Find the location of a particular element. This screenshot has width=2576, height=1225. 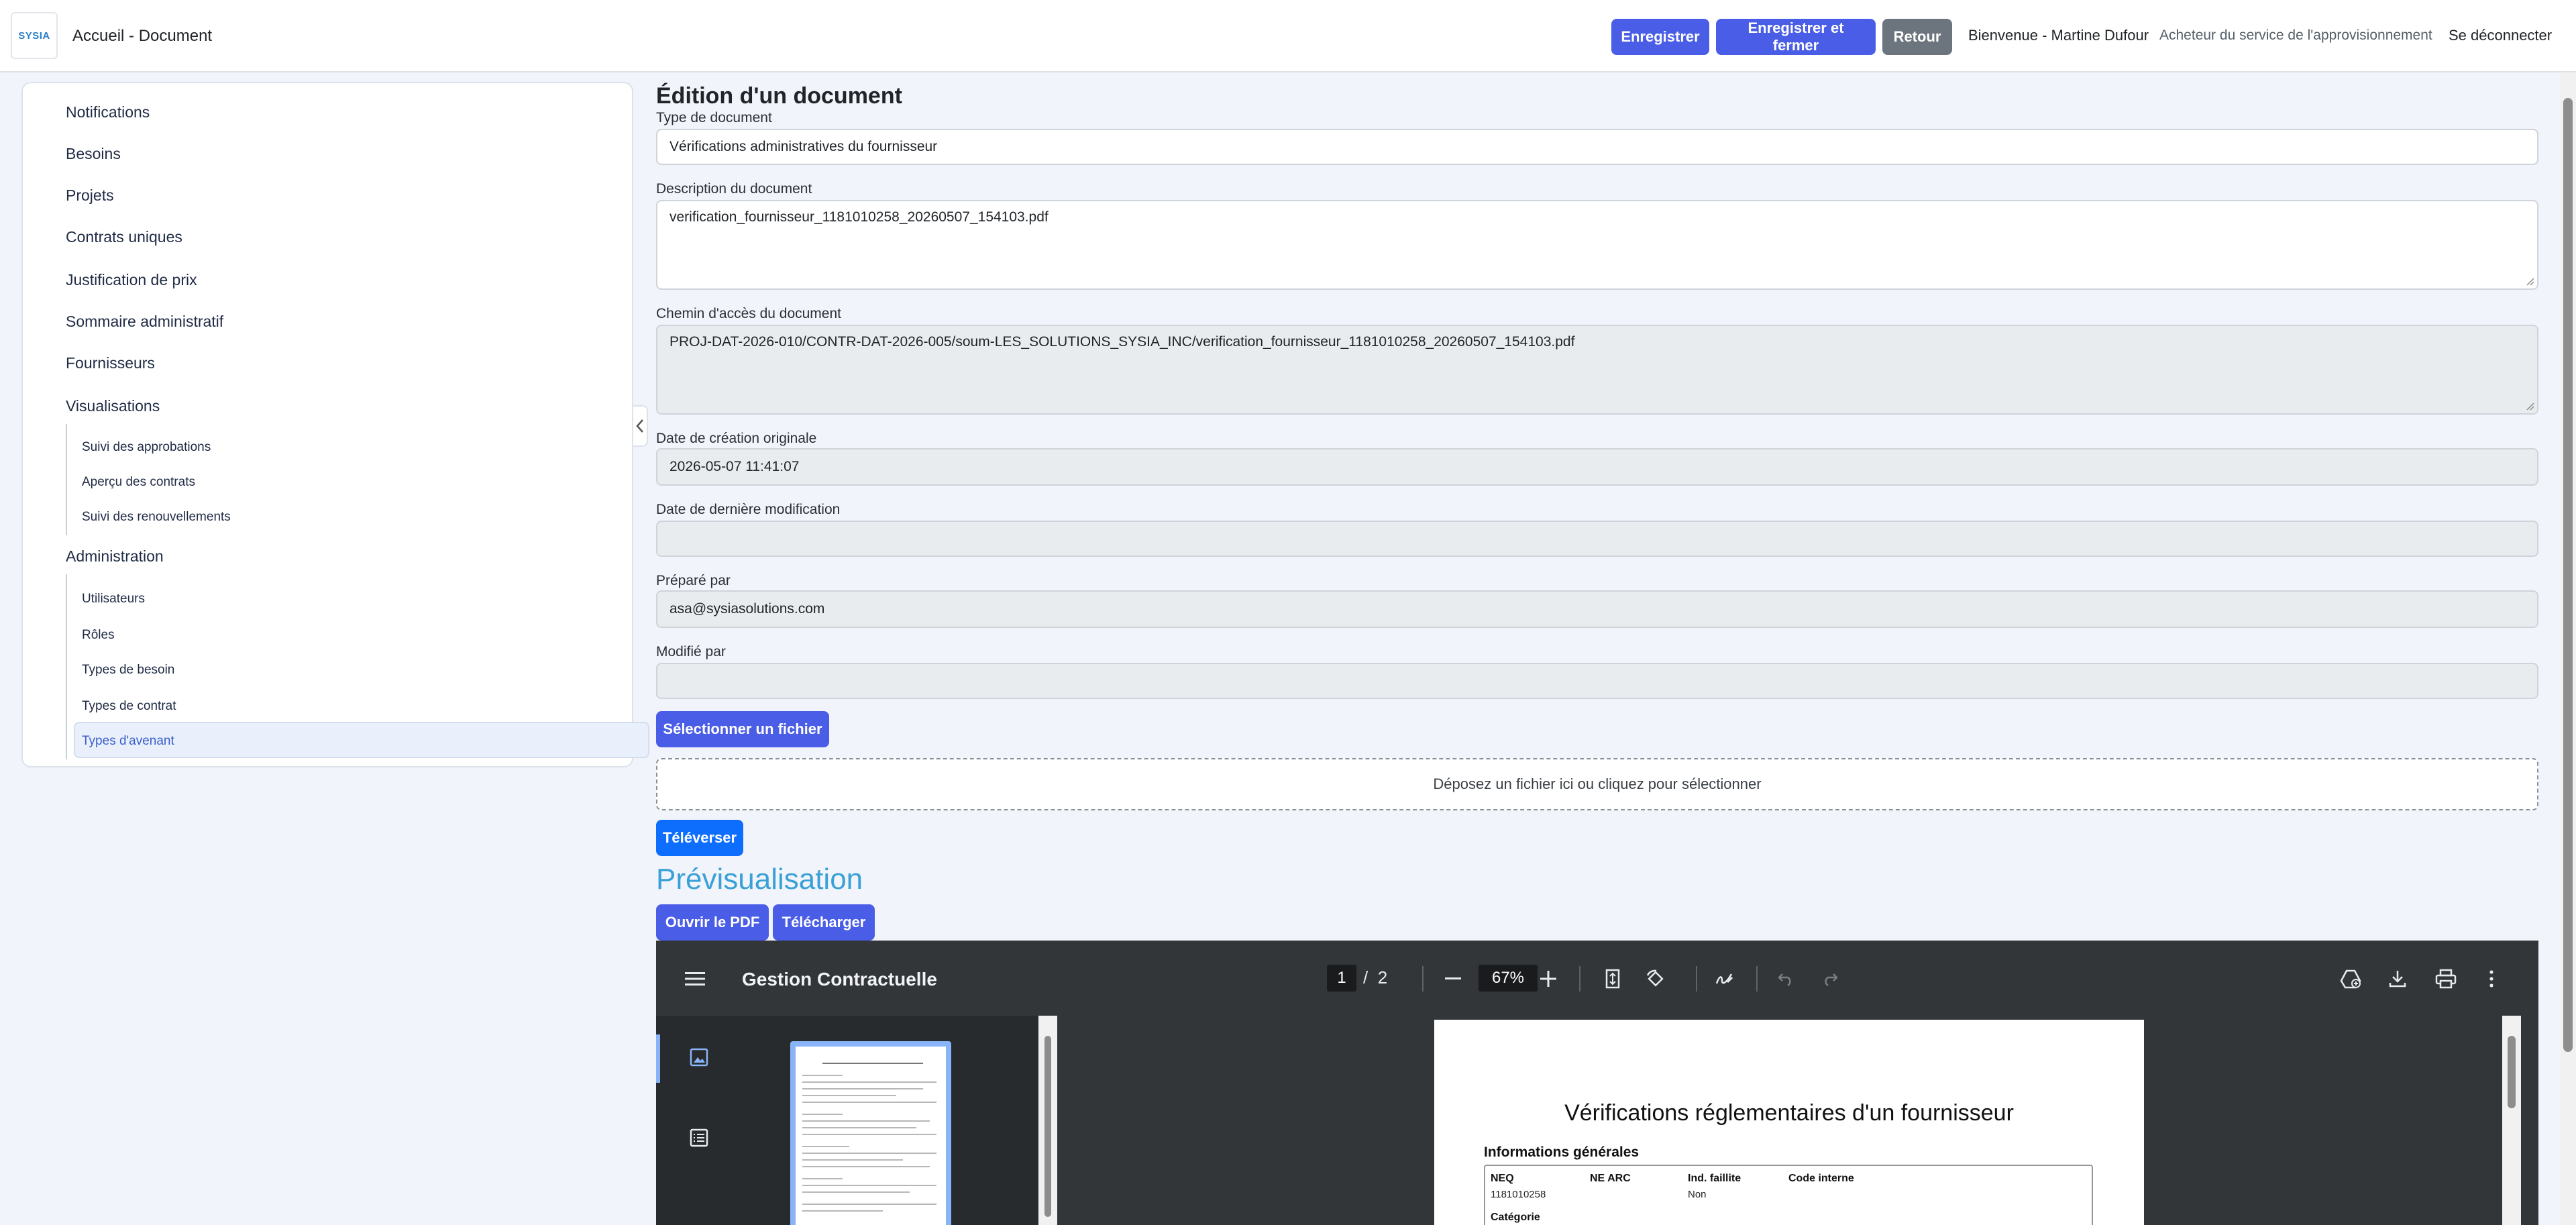

sidebar-collapse-toggle is located at coordinates (640, 426).